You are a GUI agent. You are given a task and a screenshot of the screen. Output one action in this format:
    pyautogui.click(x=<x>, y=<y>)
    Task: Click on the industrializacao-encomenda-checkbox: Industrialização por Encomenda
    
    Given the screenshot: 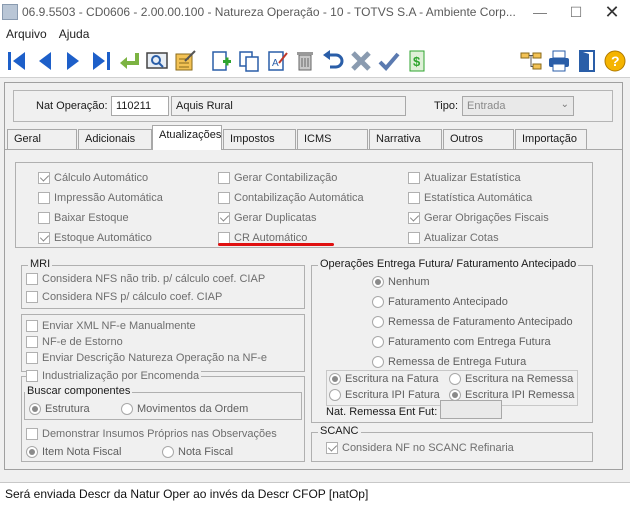 What is the action you would take?
    pyautogui.click(x=114, y=376)
    